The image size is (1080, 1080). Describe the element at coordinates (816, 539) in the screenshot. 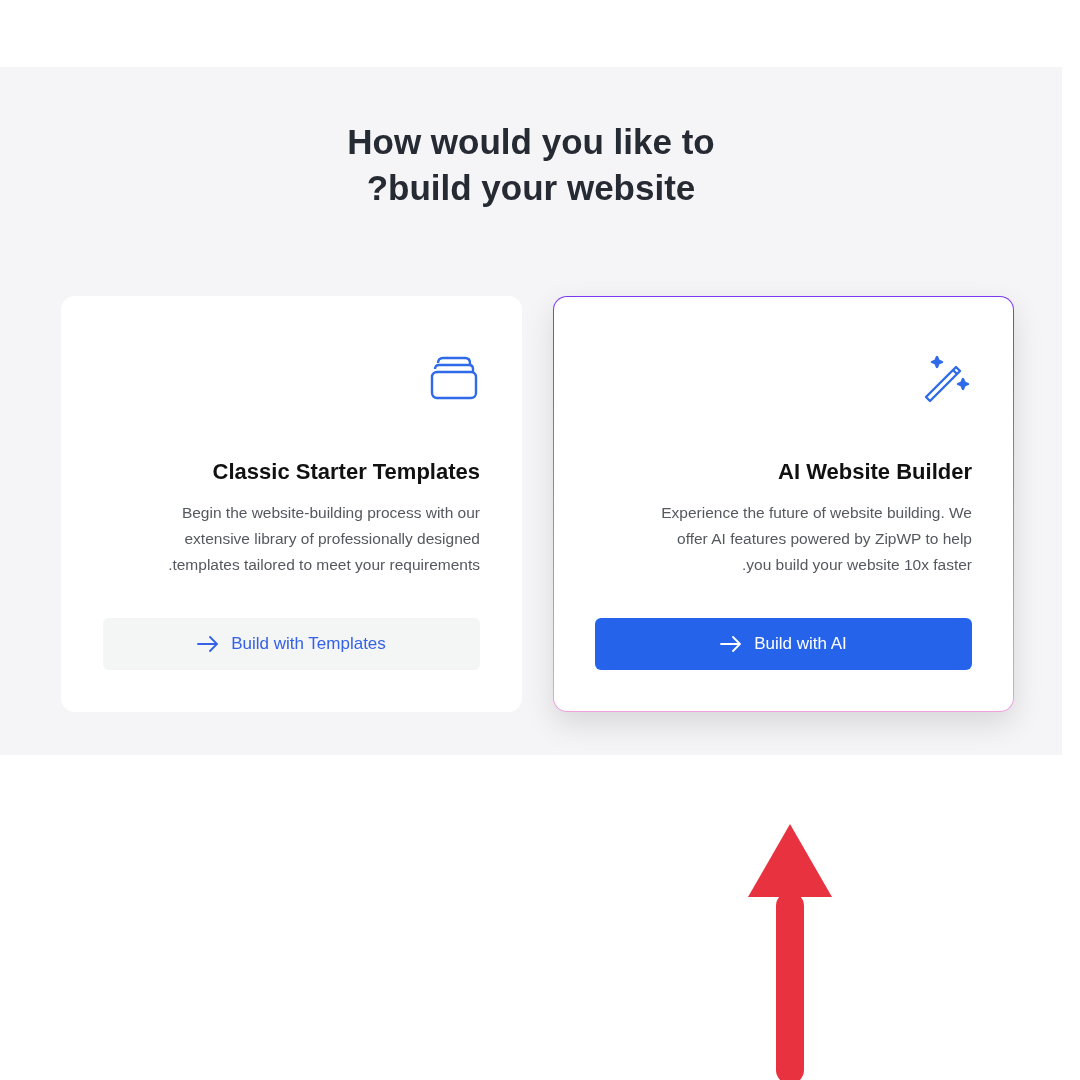

I see `card-description: Experience the future of website building. We offer AI features powered by ZipWP to help .you build your website 10x faster` at that location.